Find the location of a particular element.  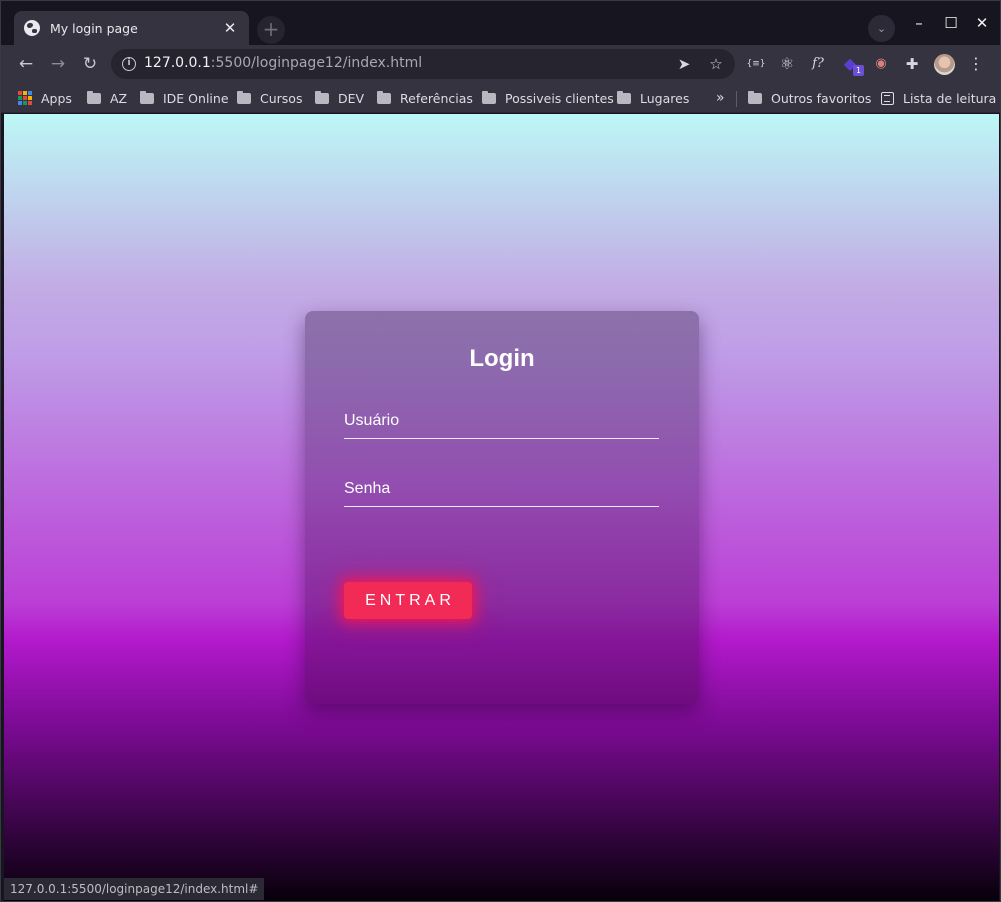

maximize-icon: ☐ is located at coordinates (951, 23).